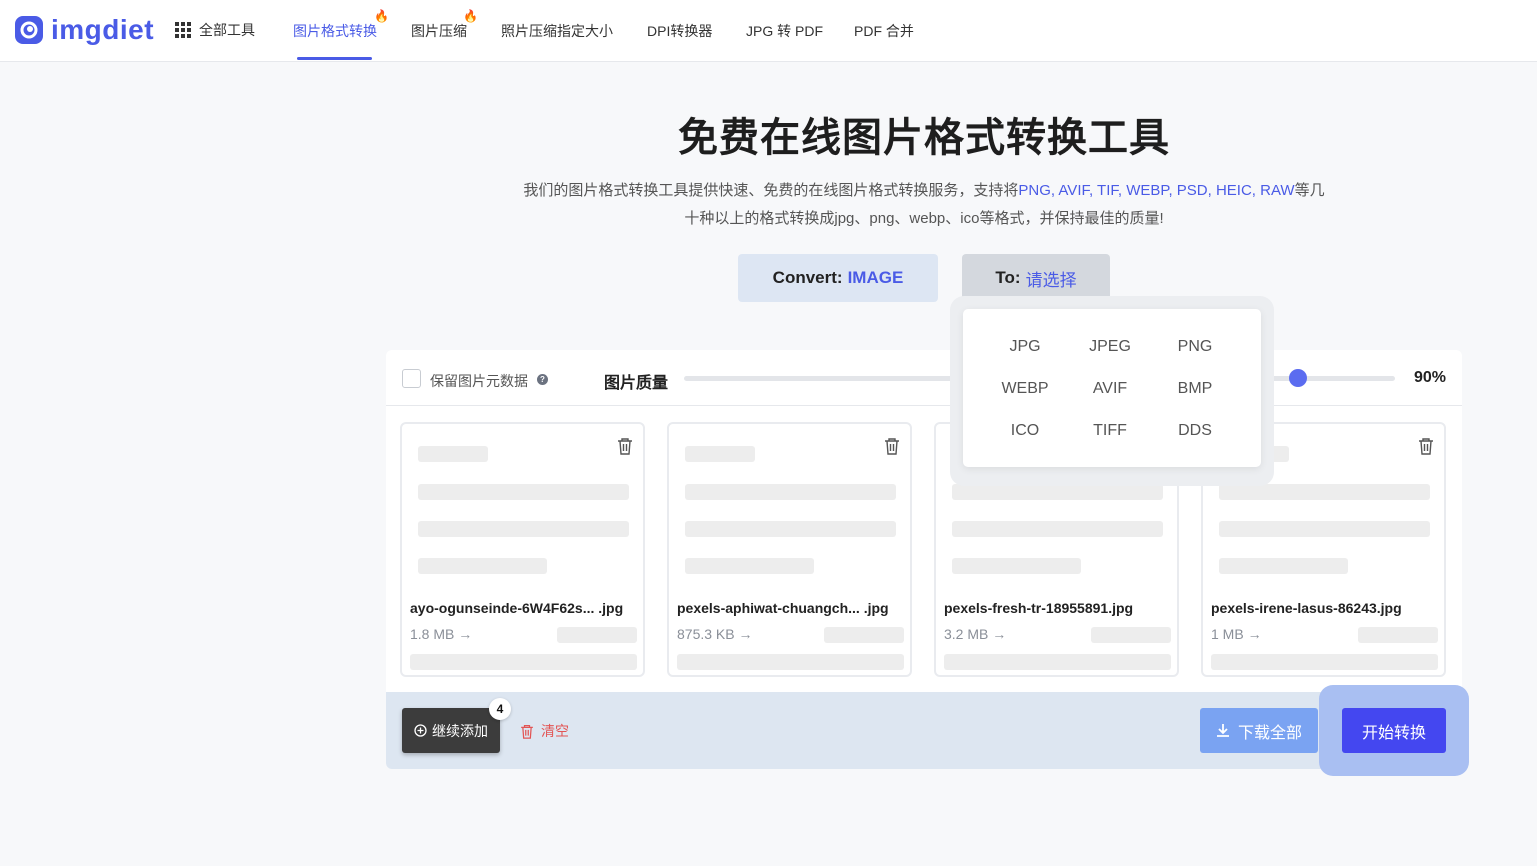 This screenshot has width=1537, height=866. Describe the element at coordinates (1039, 608) in the screenshot. I see `file-name: pexels-fresh-tr-18955891.jpg` at that location.